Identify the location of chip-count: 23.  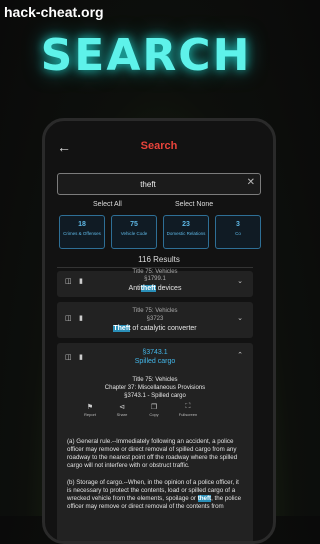
(186, 224).